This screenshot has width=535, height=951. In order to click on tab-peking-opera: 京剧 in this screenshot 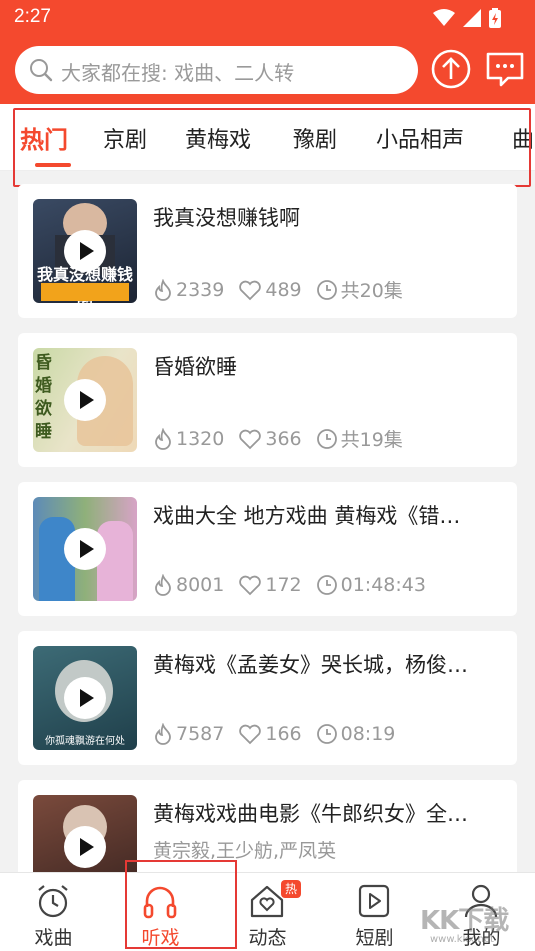, I will do `click(125, 138)`.